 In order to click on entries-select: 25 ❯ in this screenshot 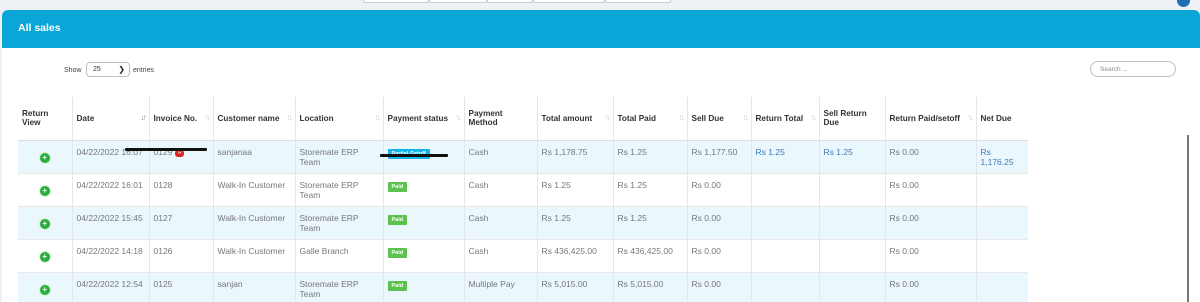, I will do `click(108, 69)`.